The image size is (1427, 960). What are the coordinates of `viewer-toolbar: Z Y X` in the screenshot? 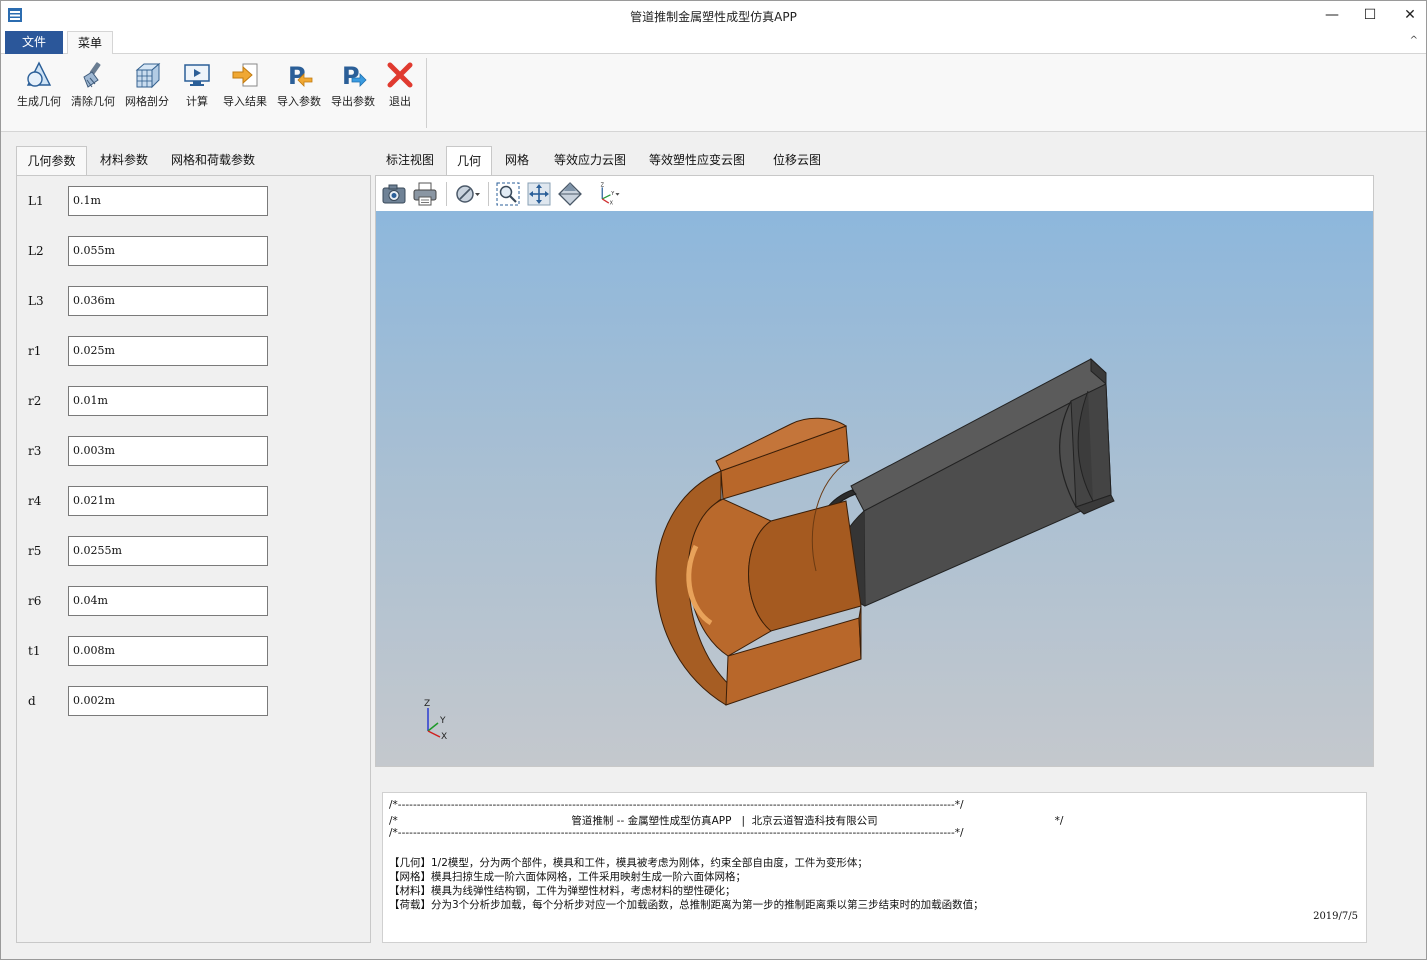 It's located at (874, 193).